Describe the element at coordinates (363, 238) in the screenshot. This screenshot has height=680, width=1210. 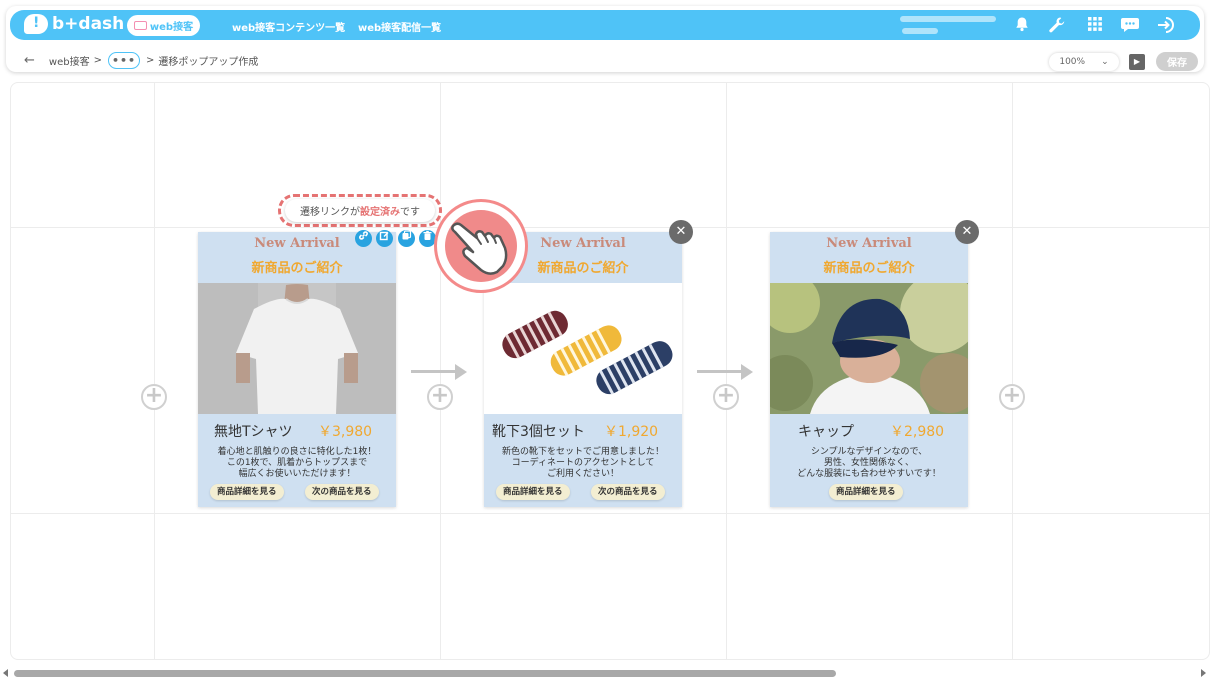
I see `link-icon` at that location.